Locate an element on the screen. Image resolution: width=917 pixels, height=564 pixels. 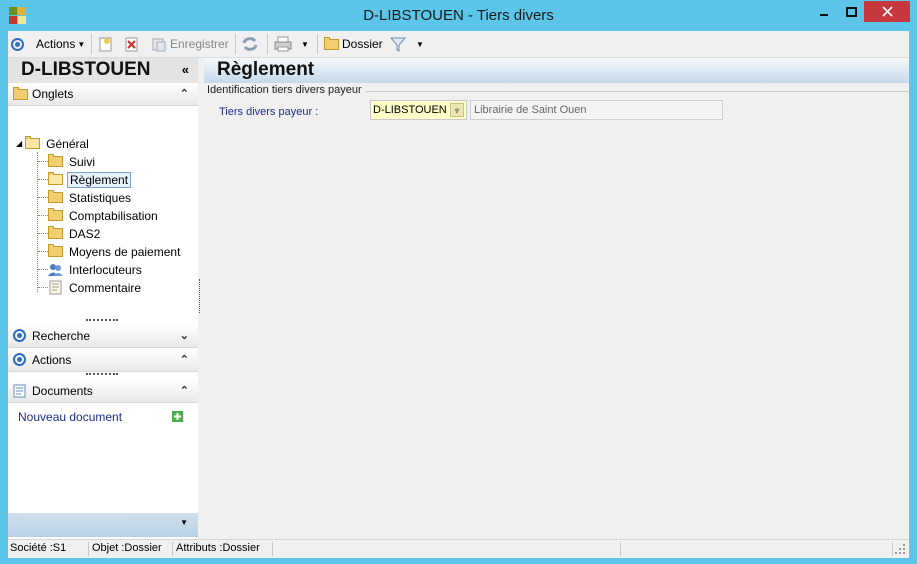
new-document-link: Nouveau document is located at coordinates (70, 417).